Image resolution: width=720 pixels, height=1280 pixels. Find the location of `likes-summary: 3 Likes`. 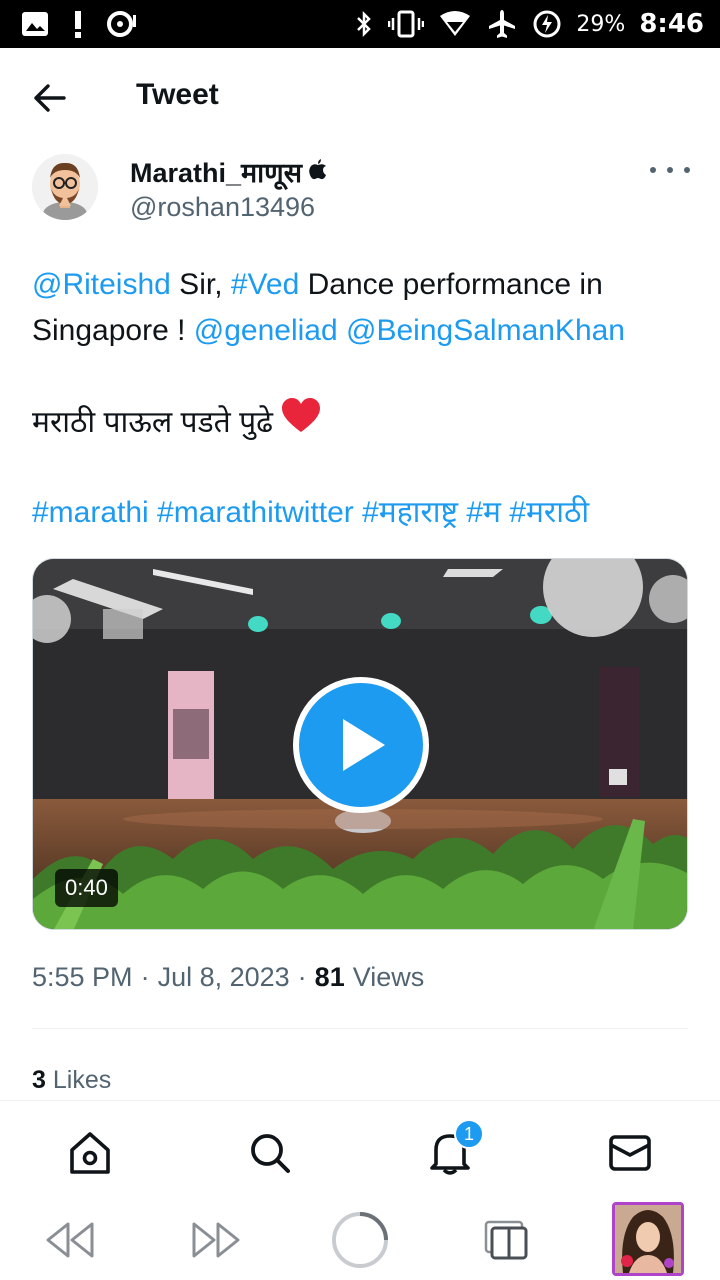

likes-summary: 3 Likes is located at coordinates (71, 1080).